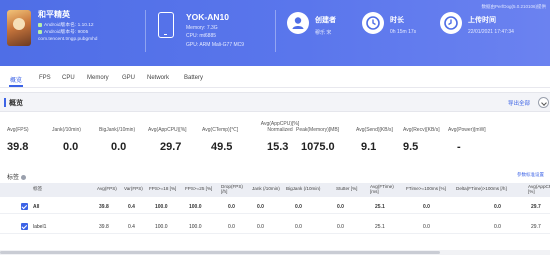 Image resolution: width=550 pixels, height=259 pixels. I want to click on column-header: FPS>=18 [%], so click(162, 188).